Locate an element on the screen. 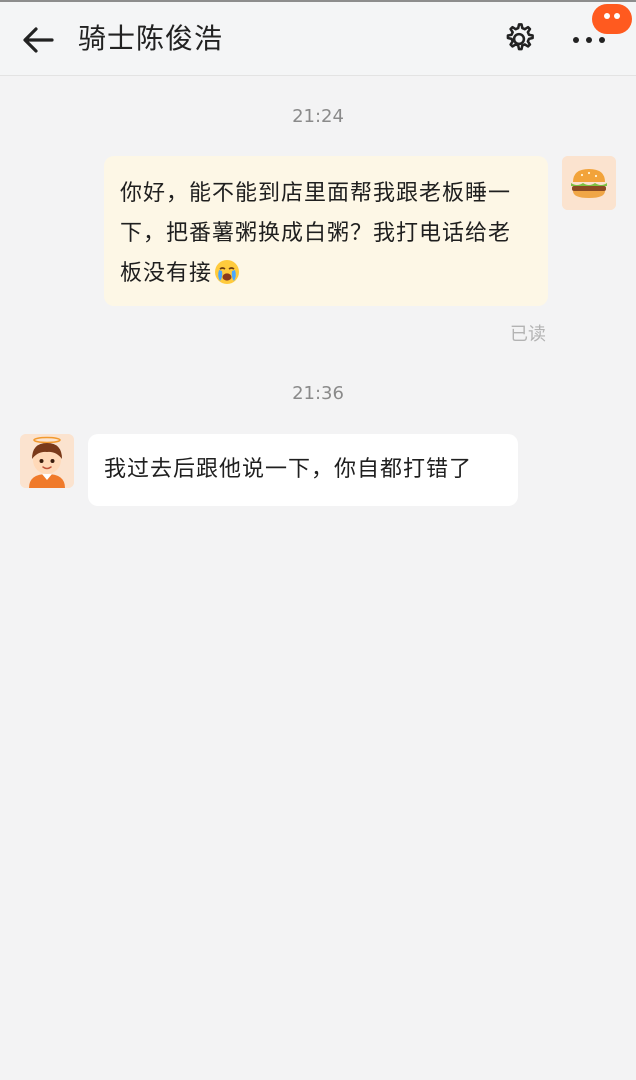  notification-badge is located at coordinates (612, 19).